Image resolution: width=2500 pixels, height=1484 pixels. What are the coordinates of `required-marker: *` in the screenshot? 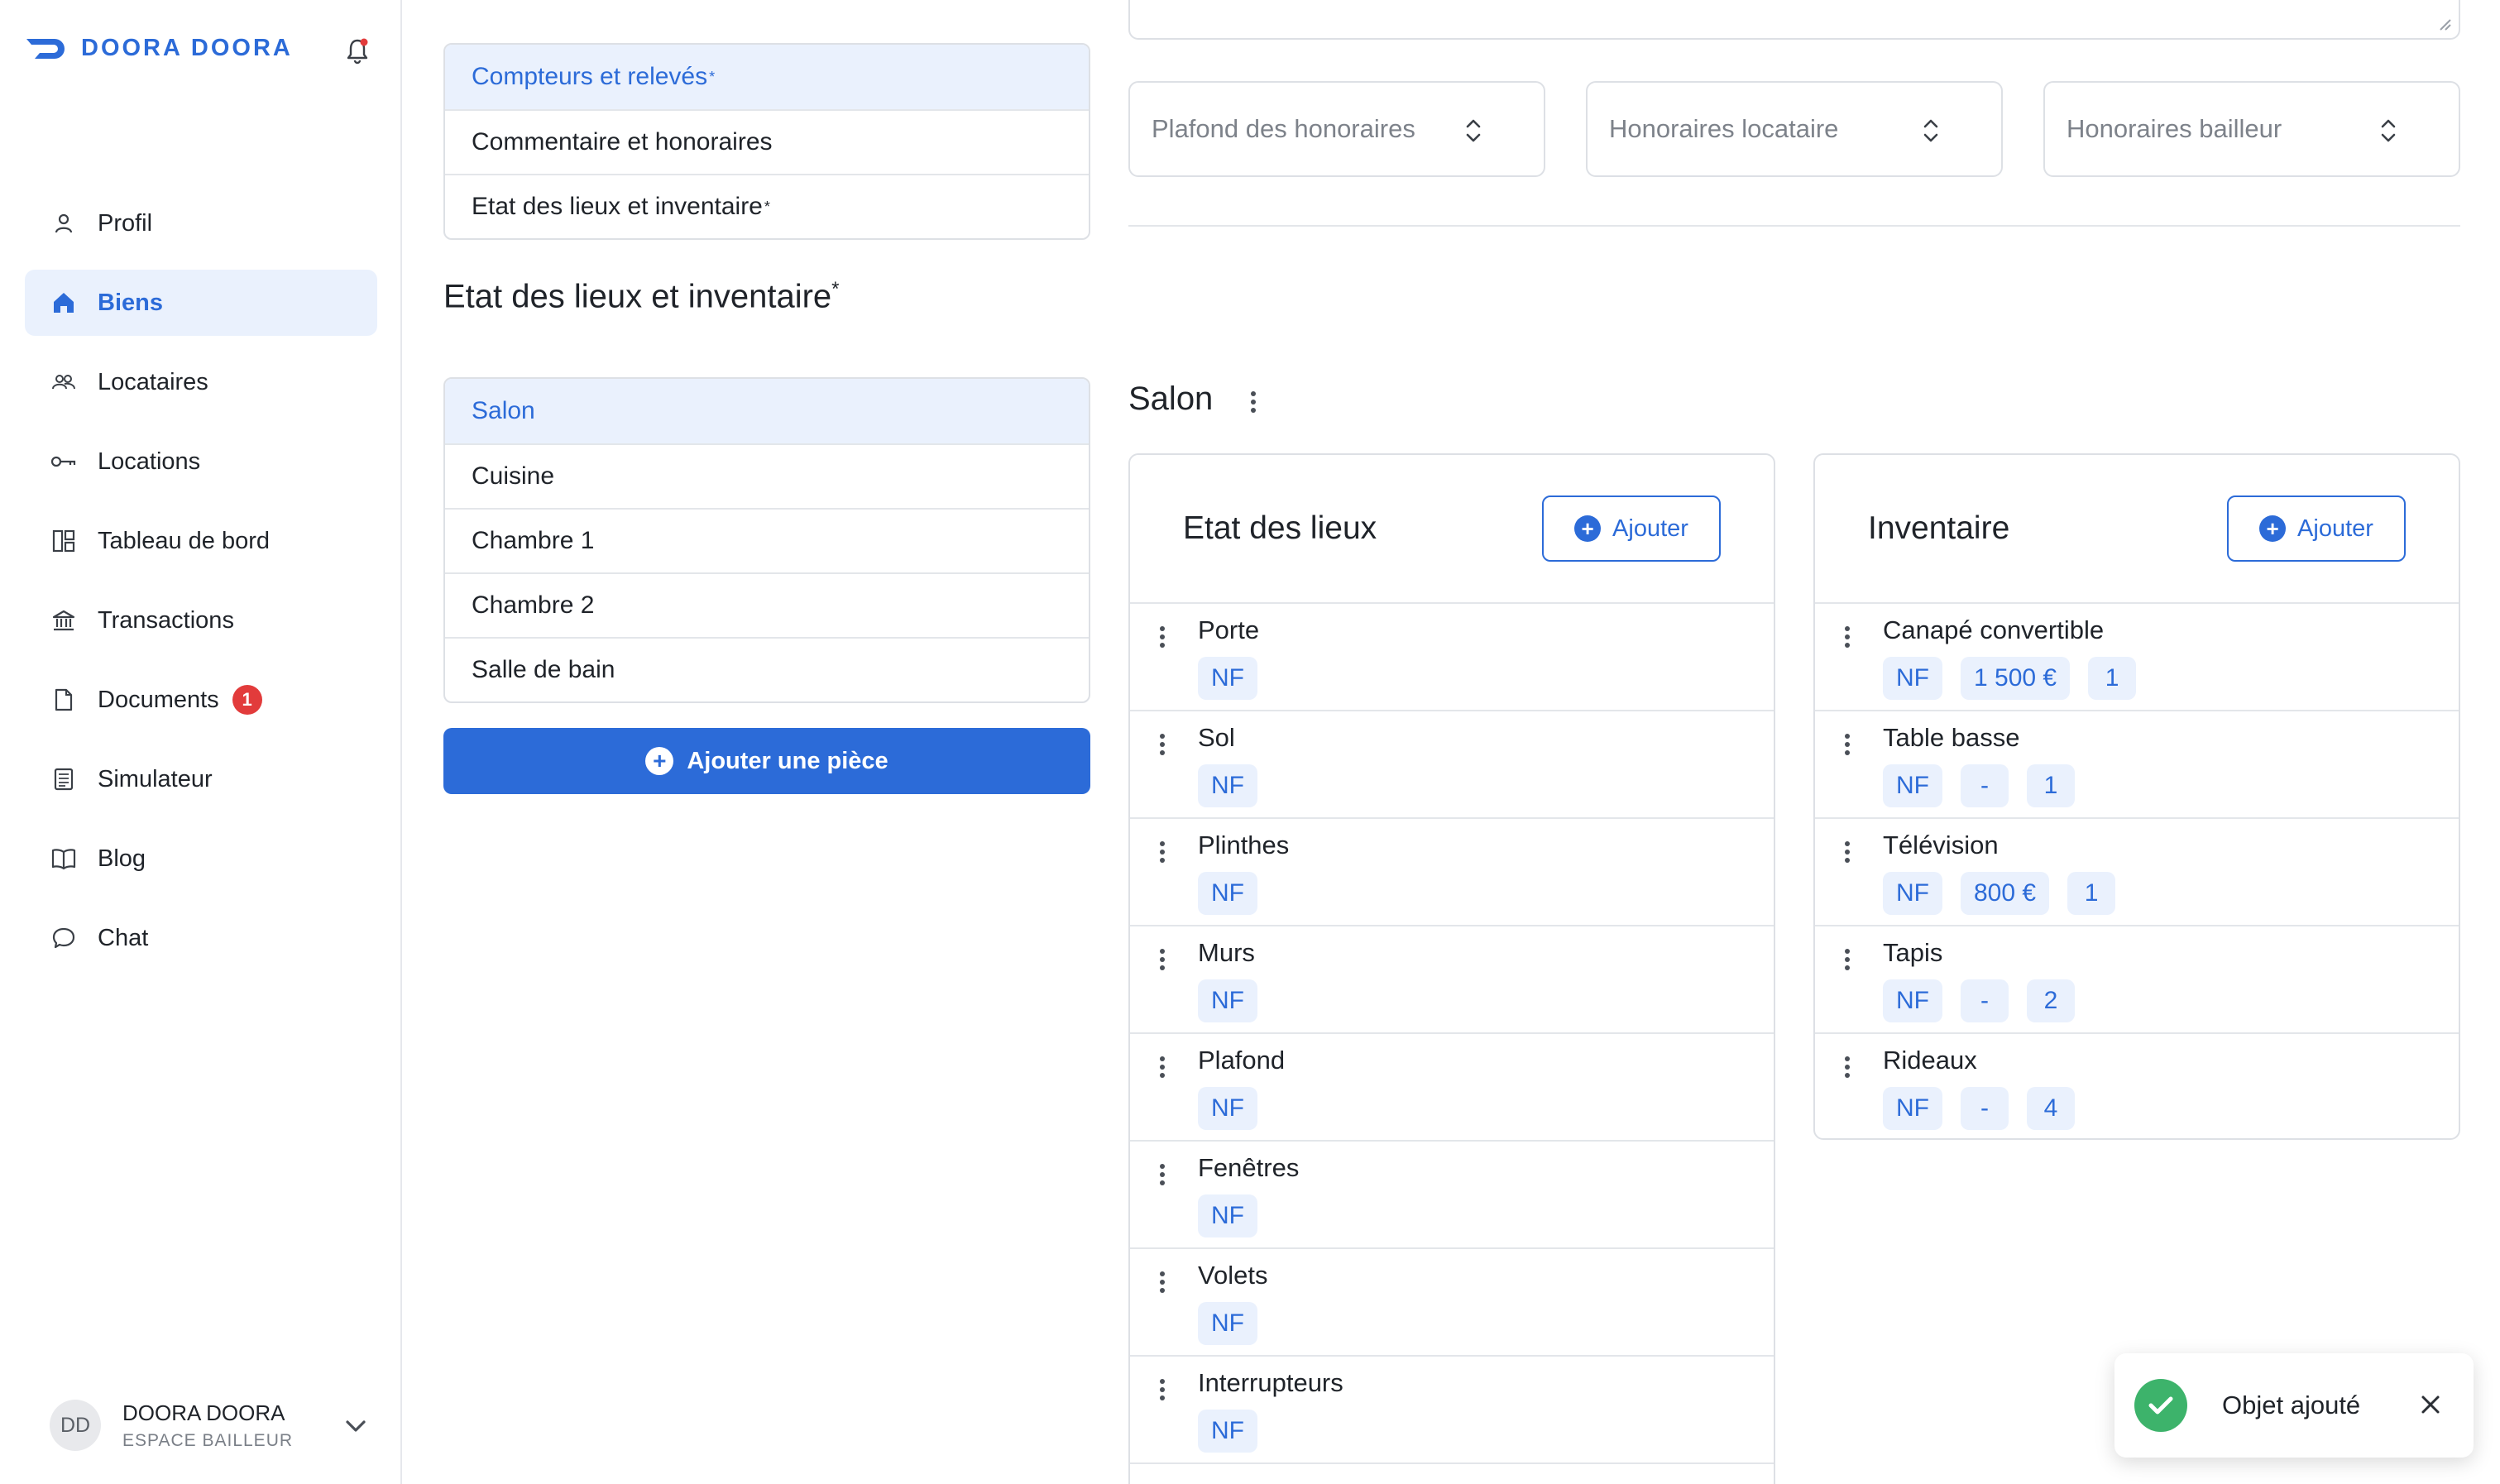 It's located at (712, 76).